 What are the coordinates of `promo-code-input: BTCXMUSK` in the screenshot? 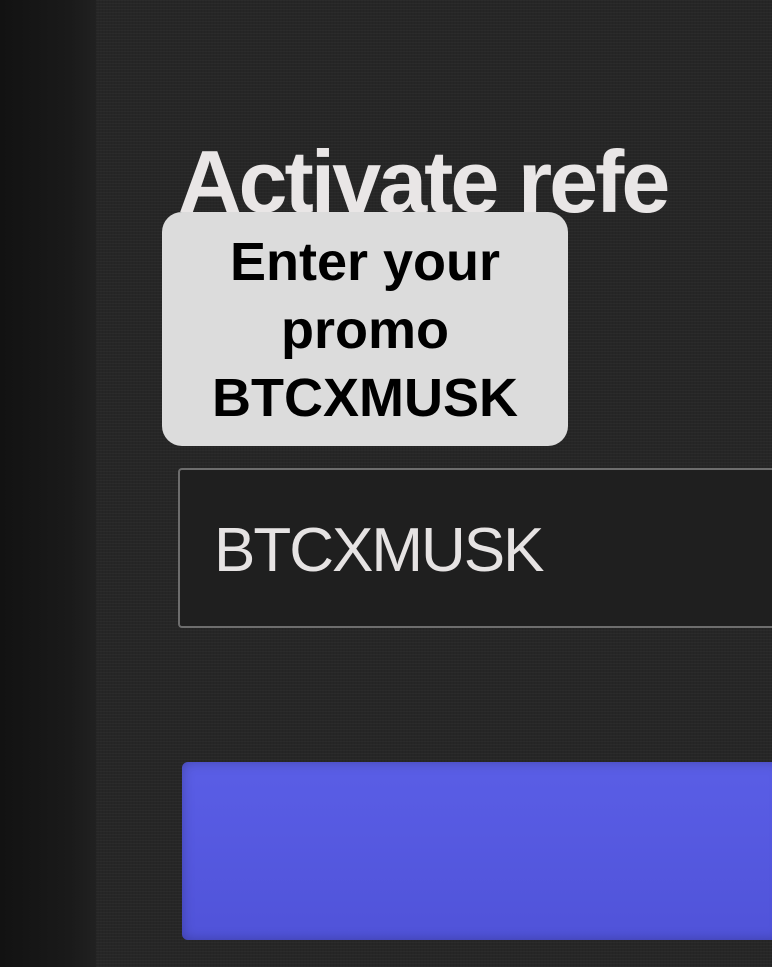 It's located at (475, 548).